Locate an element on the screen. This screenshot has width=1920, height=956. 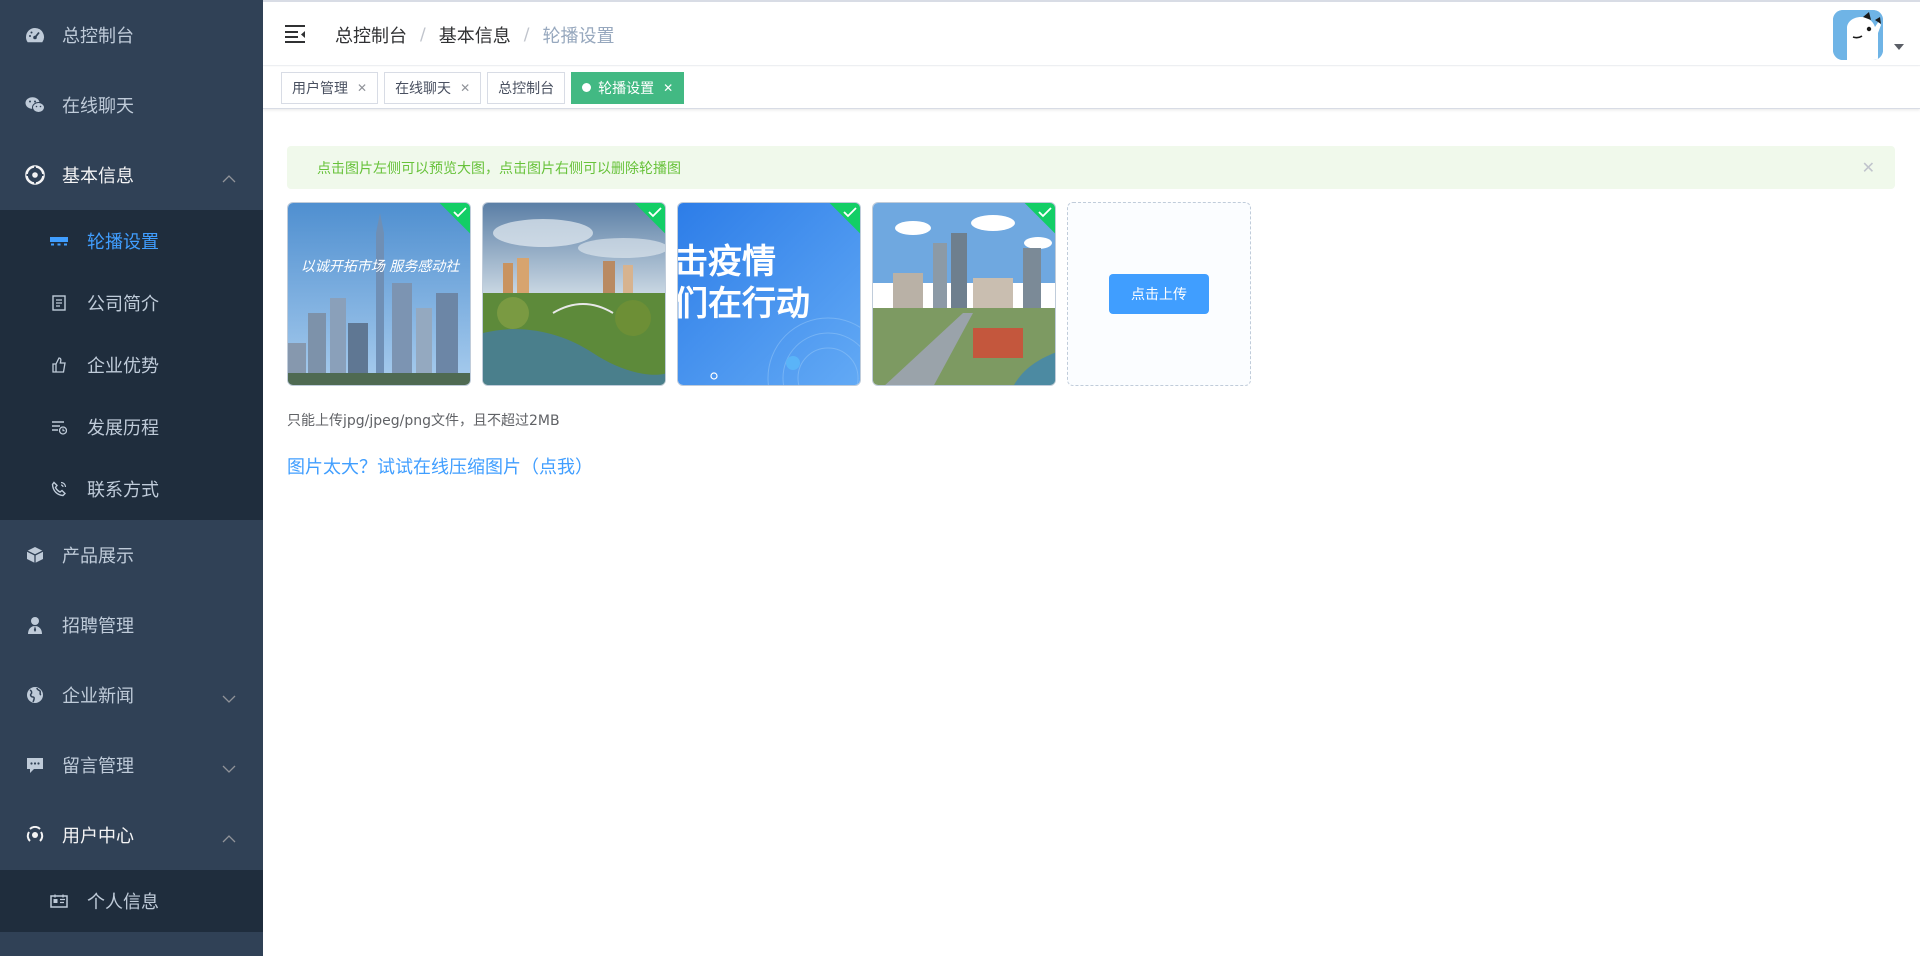
breadcrumb: 总控制台 / 基本信息 / 轮播设置 is located at coordinates (474, 35).